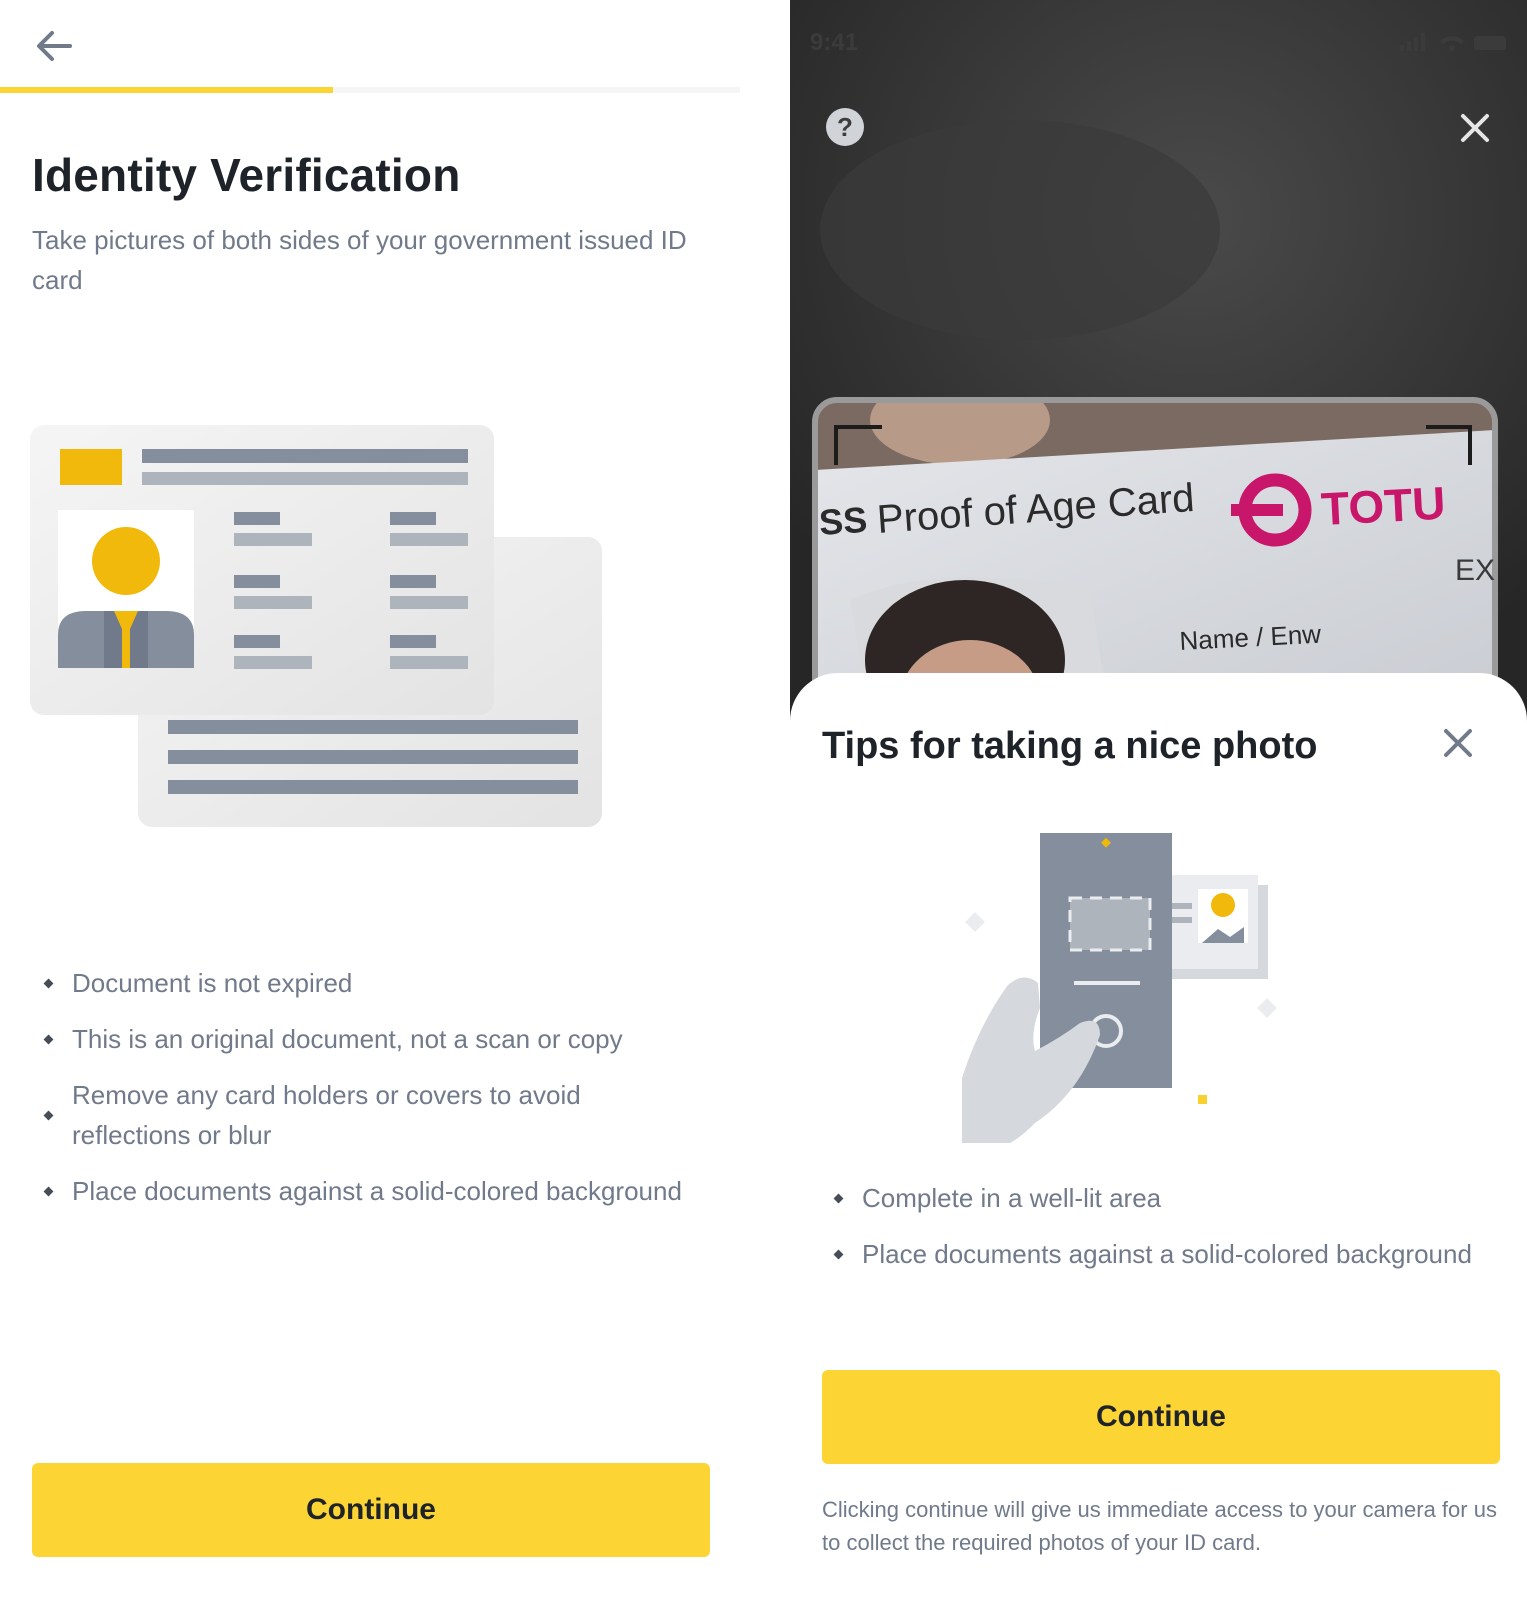  Describe the element at coordinates (1453, 42) in the screenshot. I see `battery-icon` at that location.